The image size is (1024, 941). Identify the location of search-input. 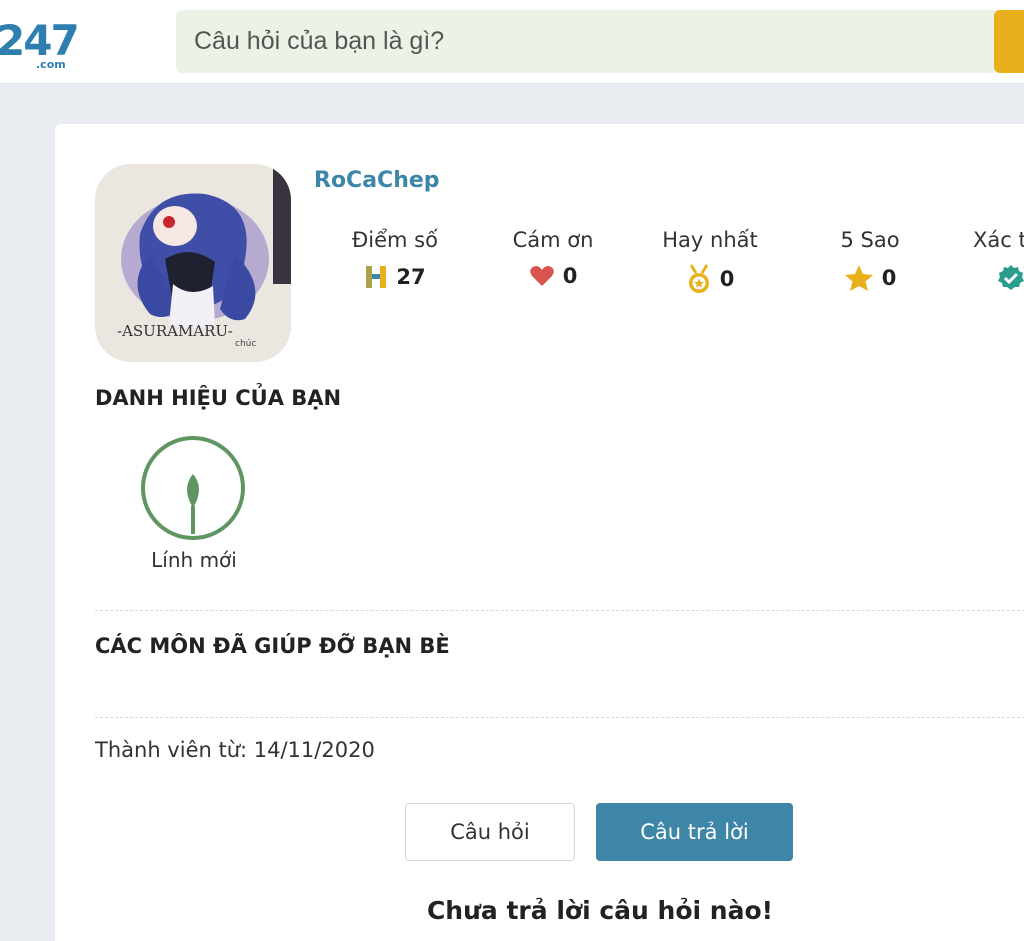
(595, 41).